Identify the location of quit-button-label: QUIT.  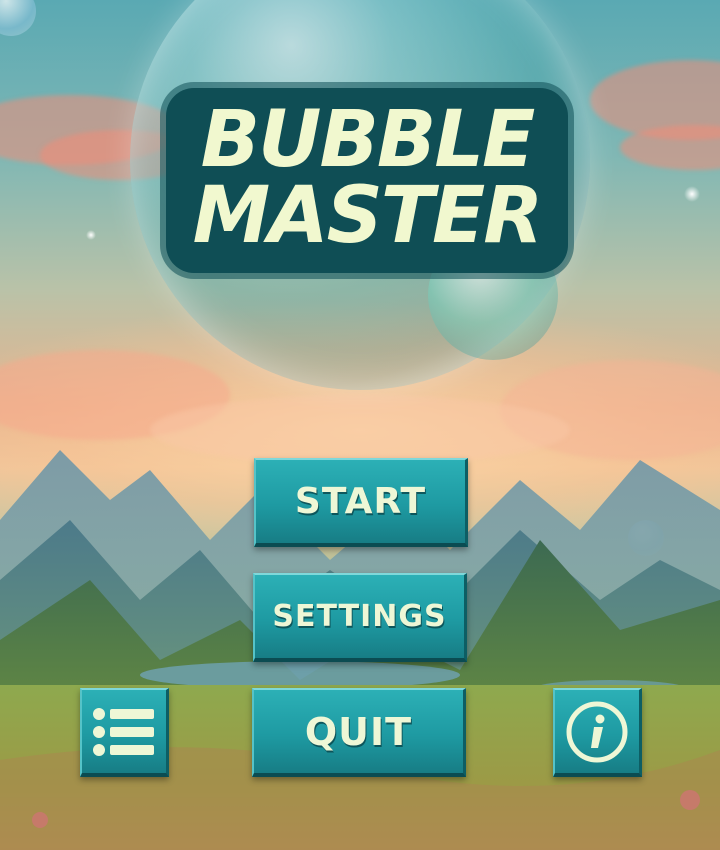
(358, 731).